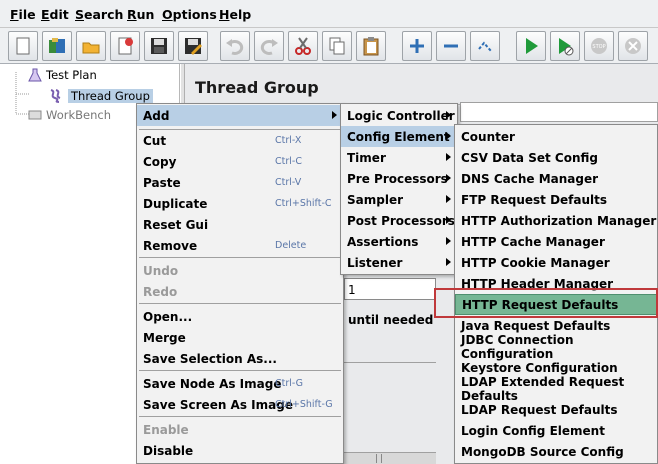  What do you see at coordinates (531, 46) in the screenshot?
I see `start-button` at bounding box center [531, 46].